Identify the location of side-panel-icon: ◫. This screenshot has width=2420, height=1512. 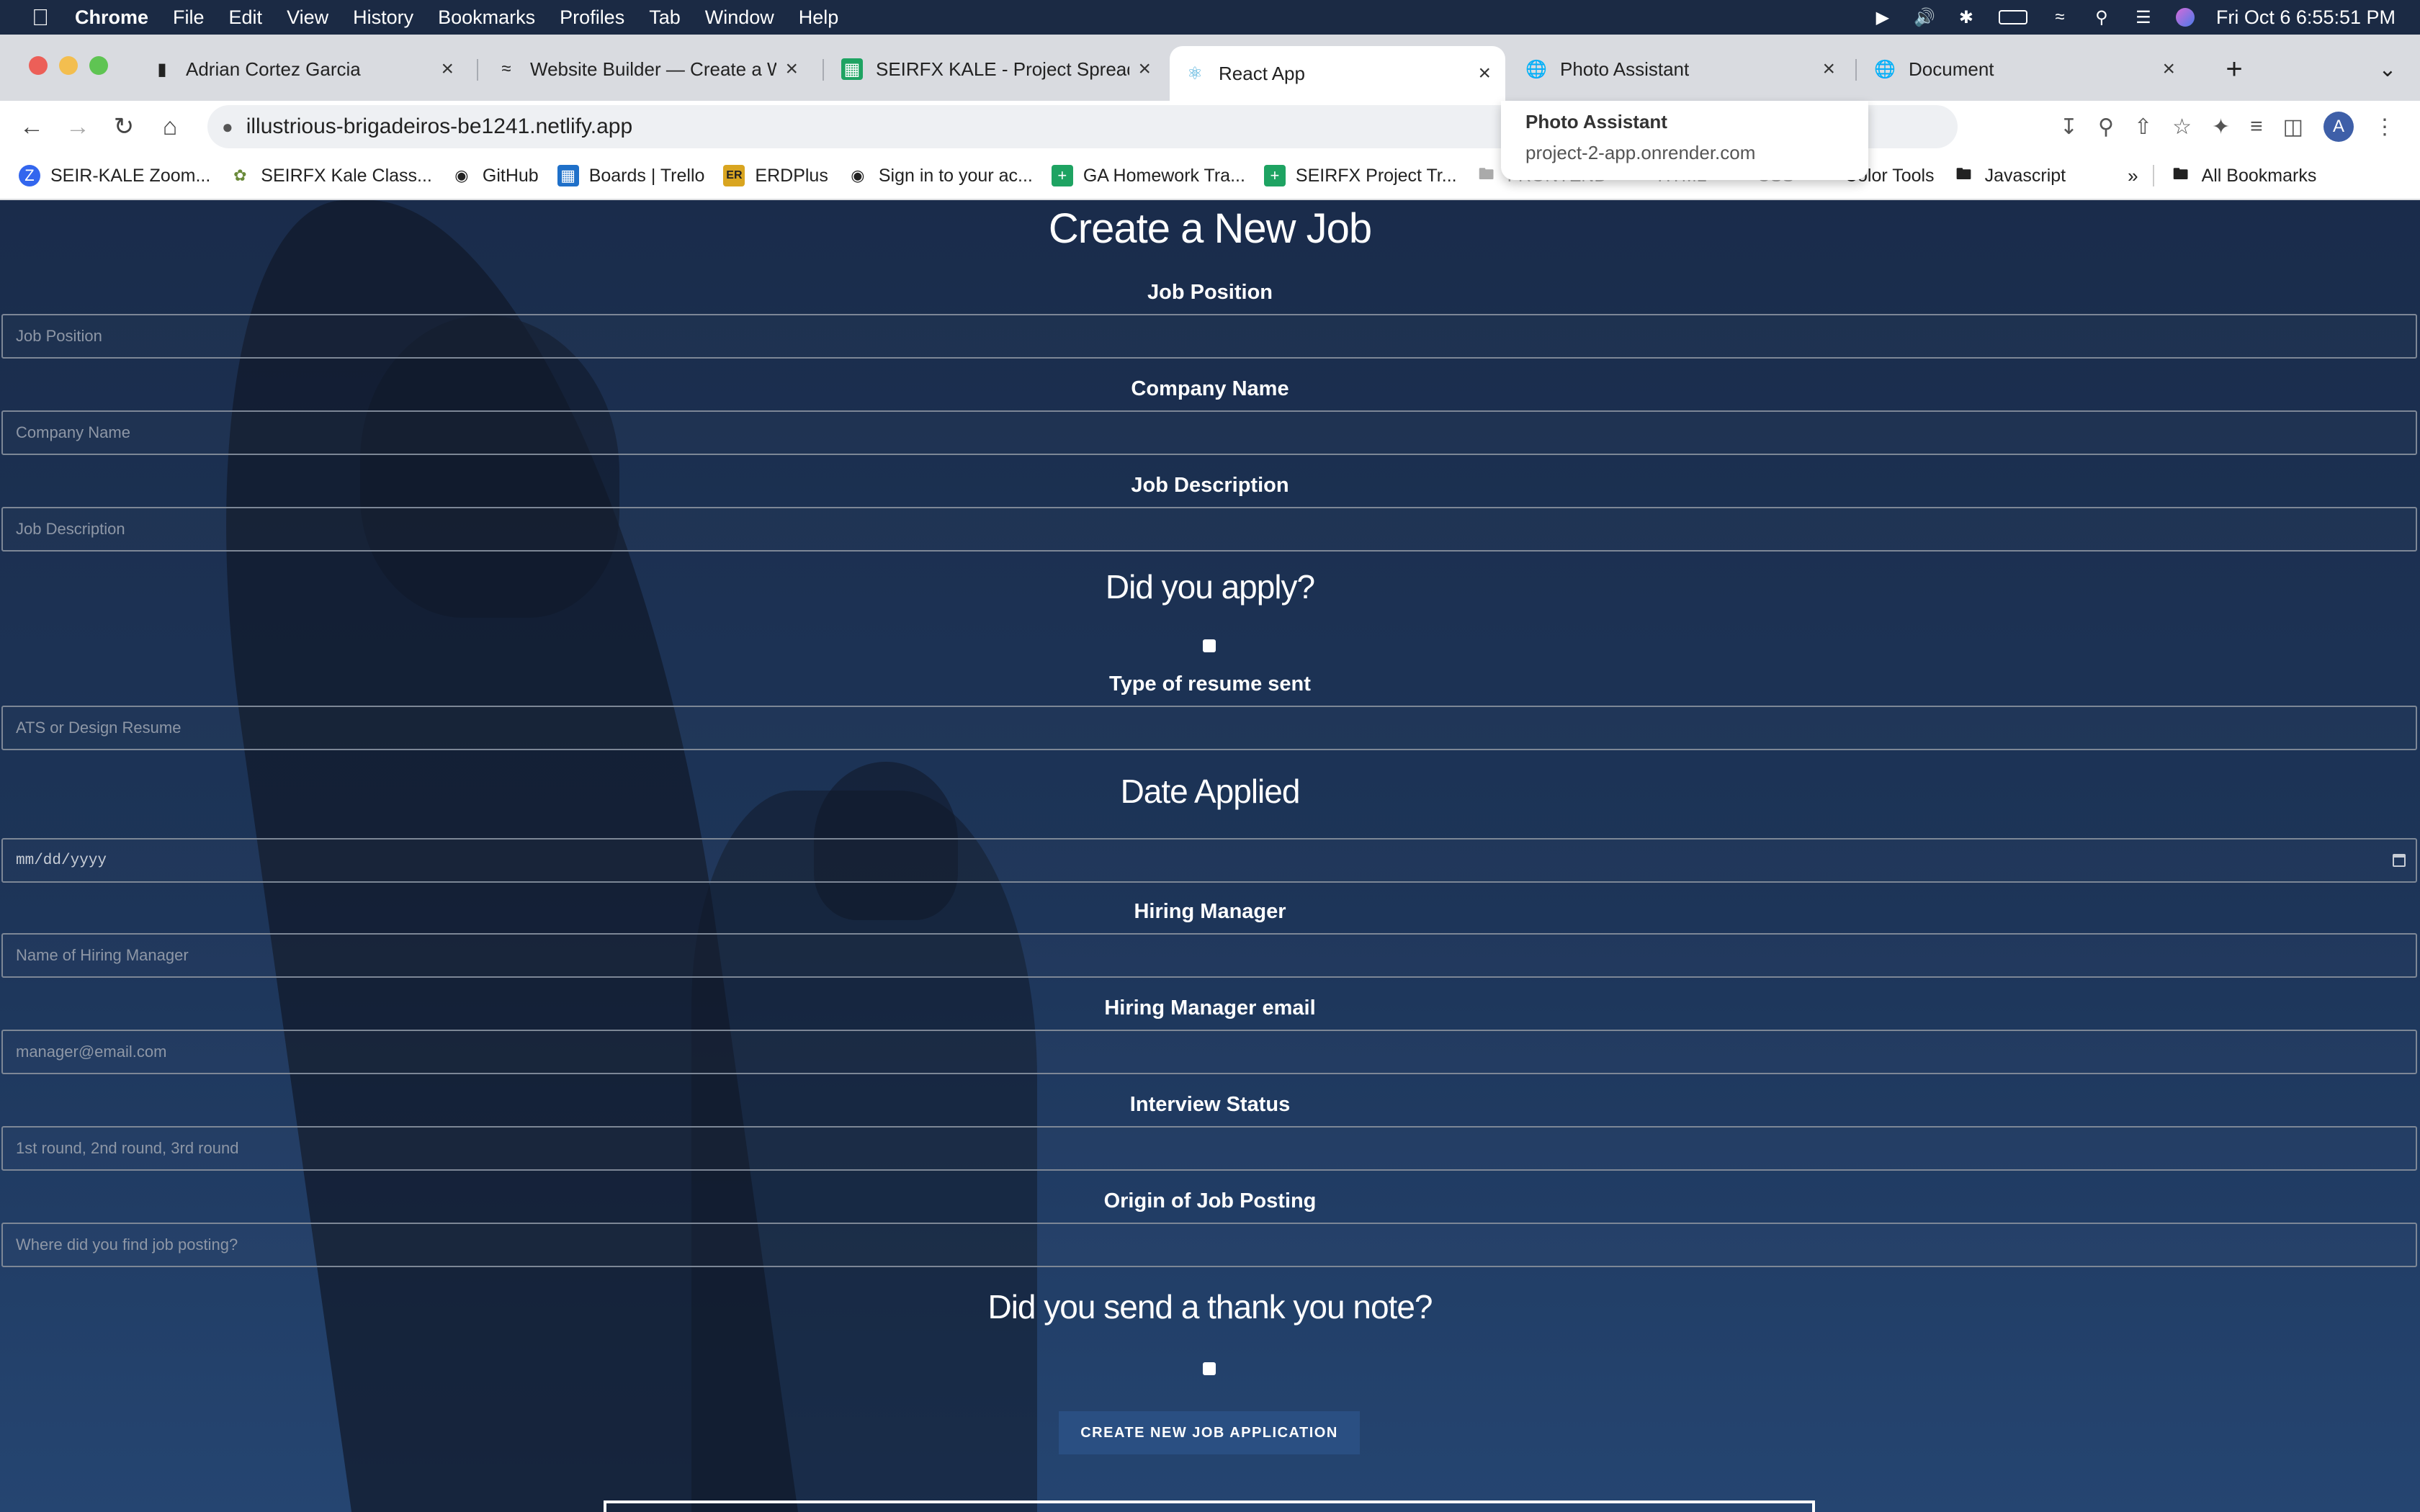
(2293, 127).